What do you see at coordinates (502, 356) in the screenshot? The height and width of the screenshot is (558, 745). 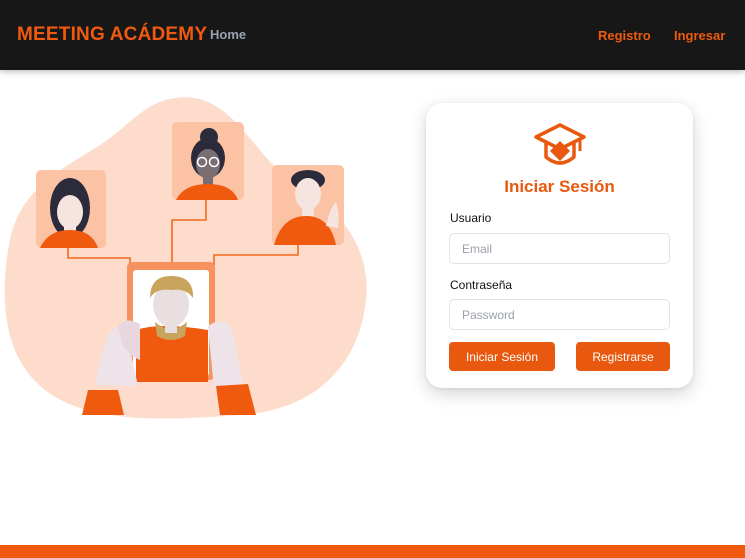 I see `login-button: Iniciar Sesión` at bounding box center [502, 356].